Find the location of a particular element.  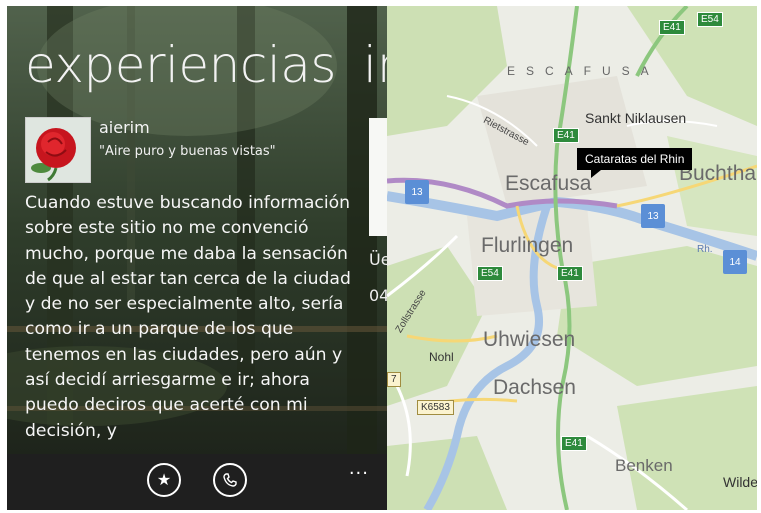

review-headline: "Aire puro y buenas vistas" is located at coordinates (187, 151).